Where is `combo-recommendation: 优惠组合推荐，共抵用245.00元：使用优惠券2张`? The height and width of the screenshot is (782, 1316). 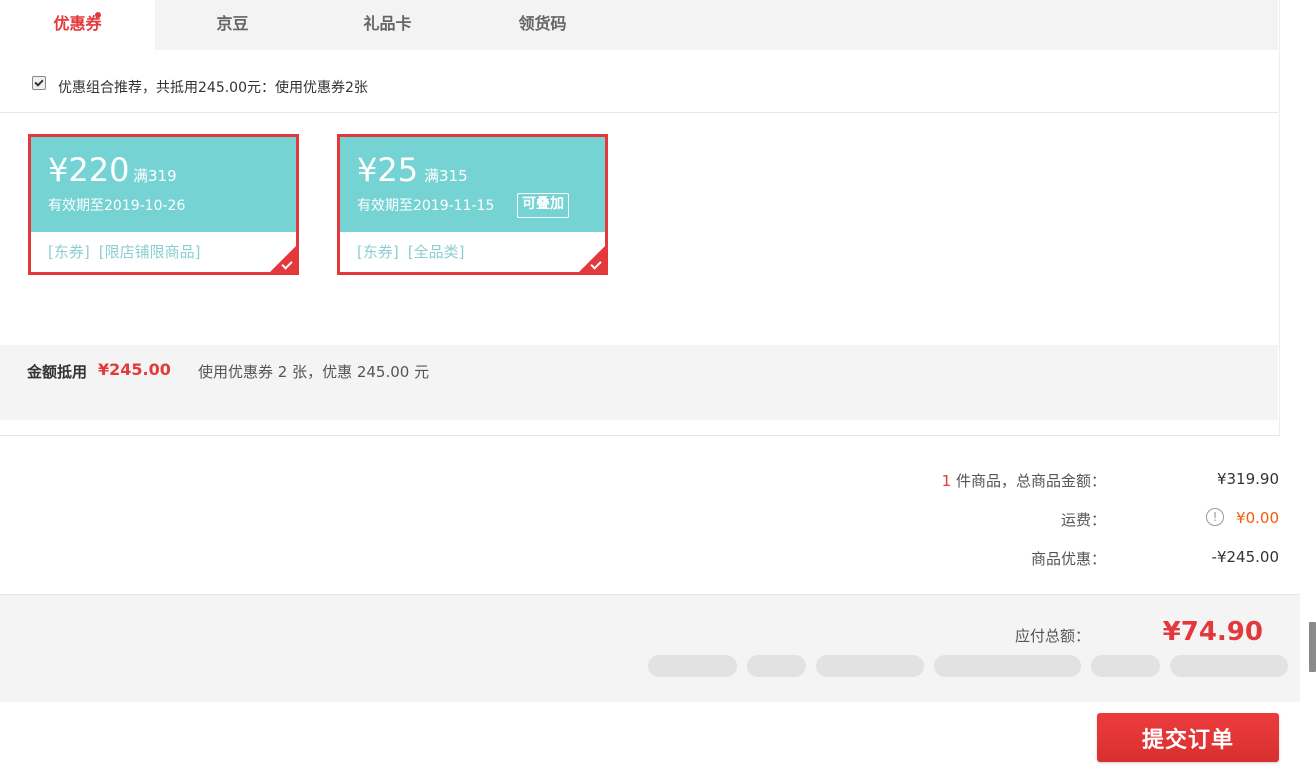
combo-recommendation: 优惠组合推荐，共抵用245.00元：使用优惠券2张 is located at coordinates (200, 87).